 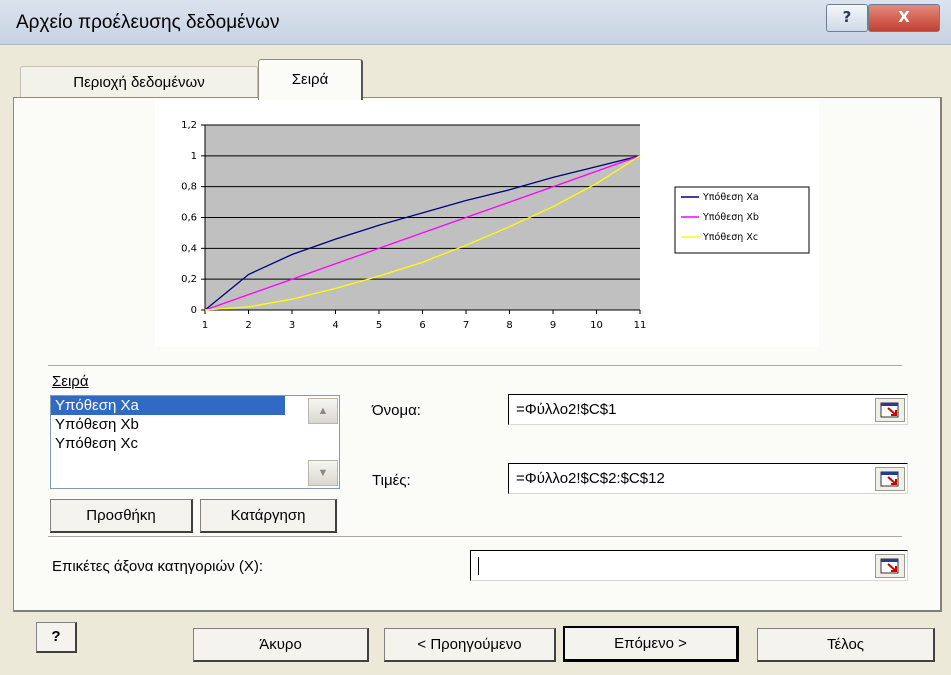 What do you see at coordinates (509, 325) in the screenshot?
I see `x-tick-label: 8` at bounding box center [509, 325].